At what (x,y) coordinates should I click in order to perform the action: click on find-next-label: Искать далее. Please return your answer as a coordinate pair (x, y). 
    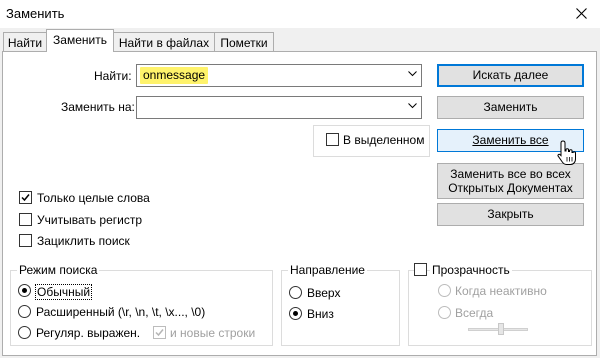
    Looking at the image, I should click on (510, 75).